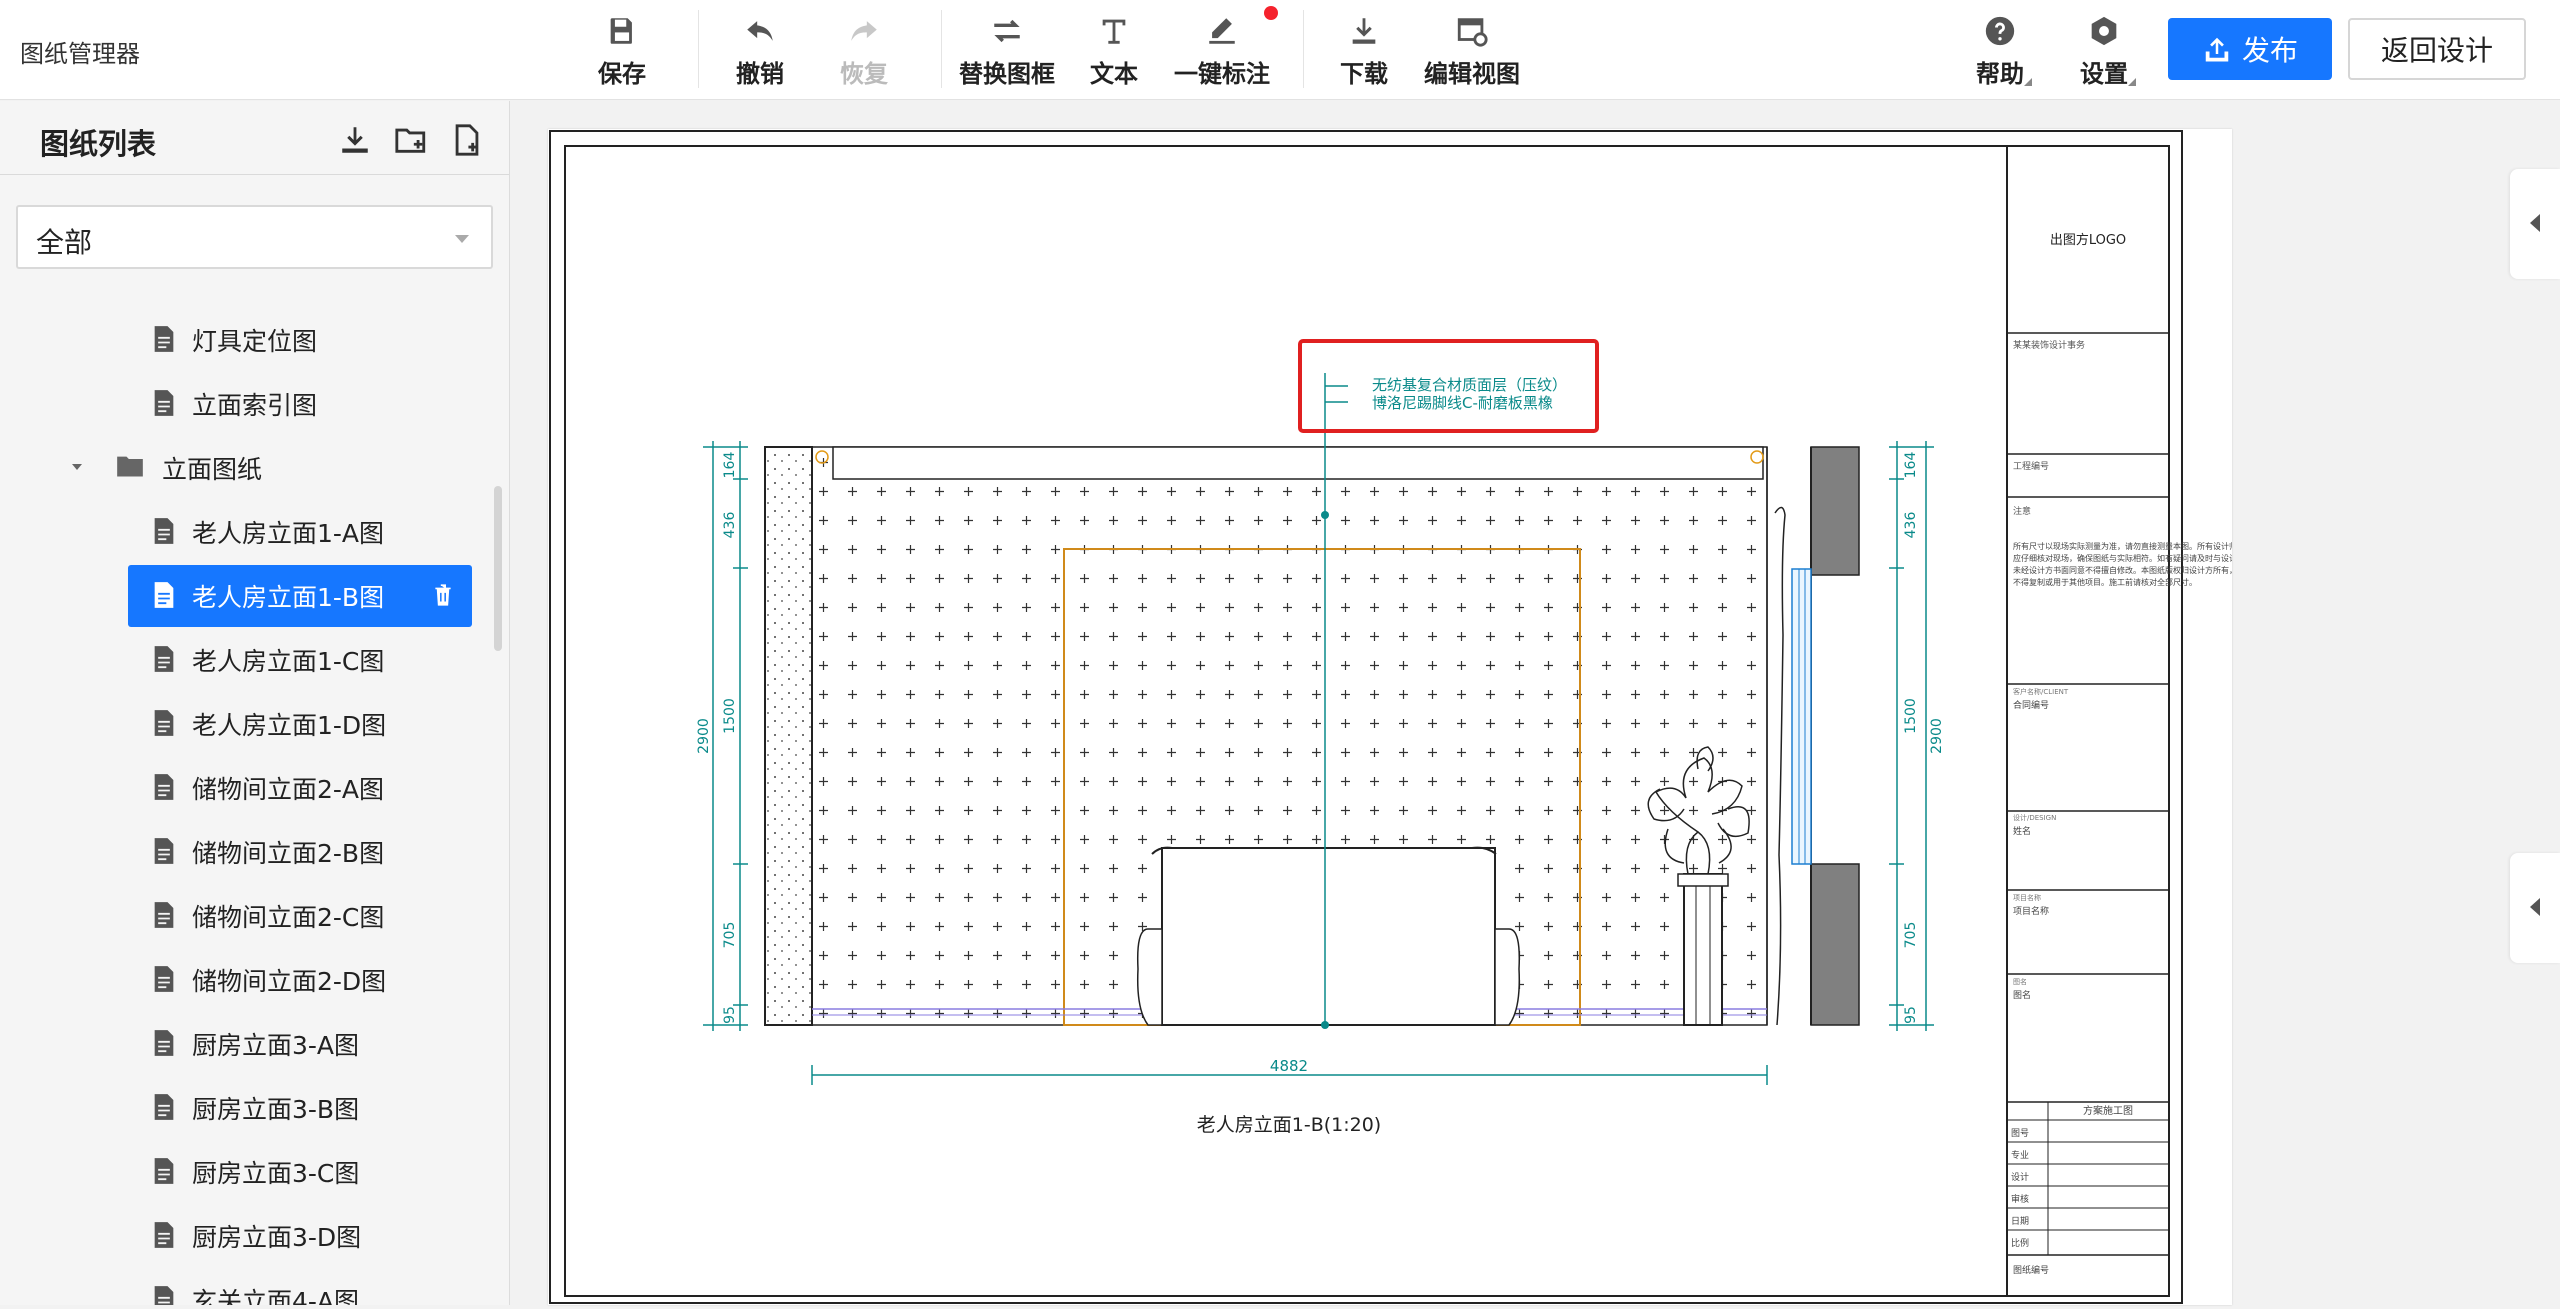 The width and height of the screenshot is (2560, 1309). Describe the element at coordinates (250, 1107) in the screenshot. I see `tree-file-item: 厨房立面3-B图` at that location.